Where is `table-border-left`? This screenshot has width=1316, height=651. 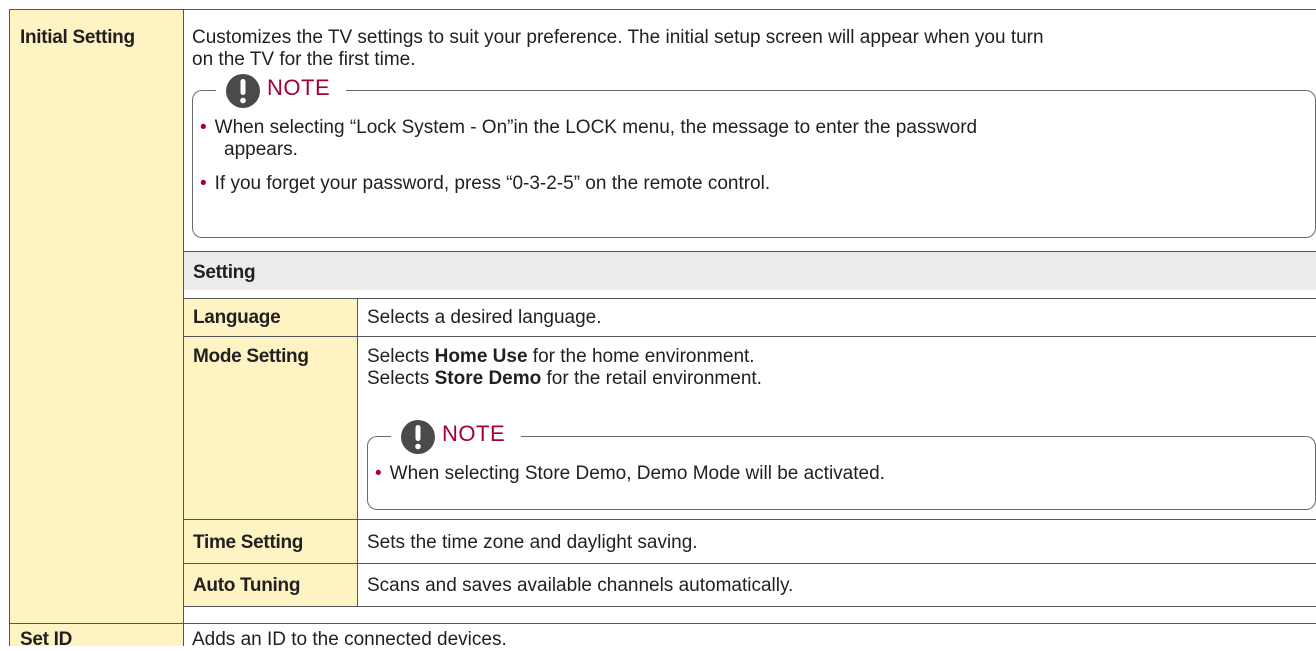
table-border-left is located at coordinates (9, 327).